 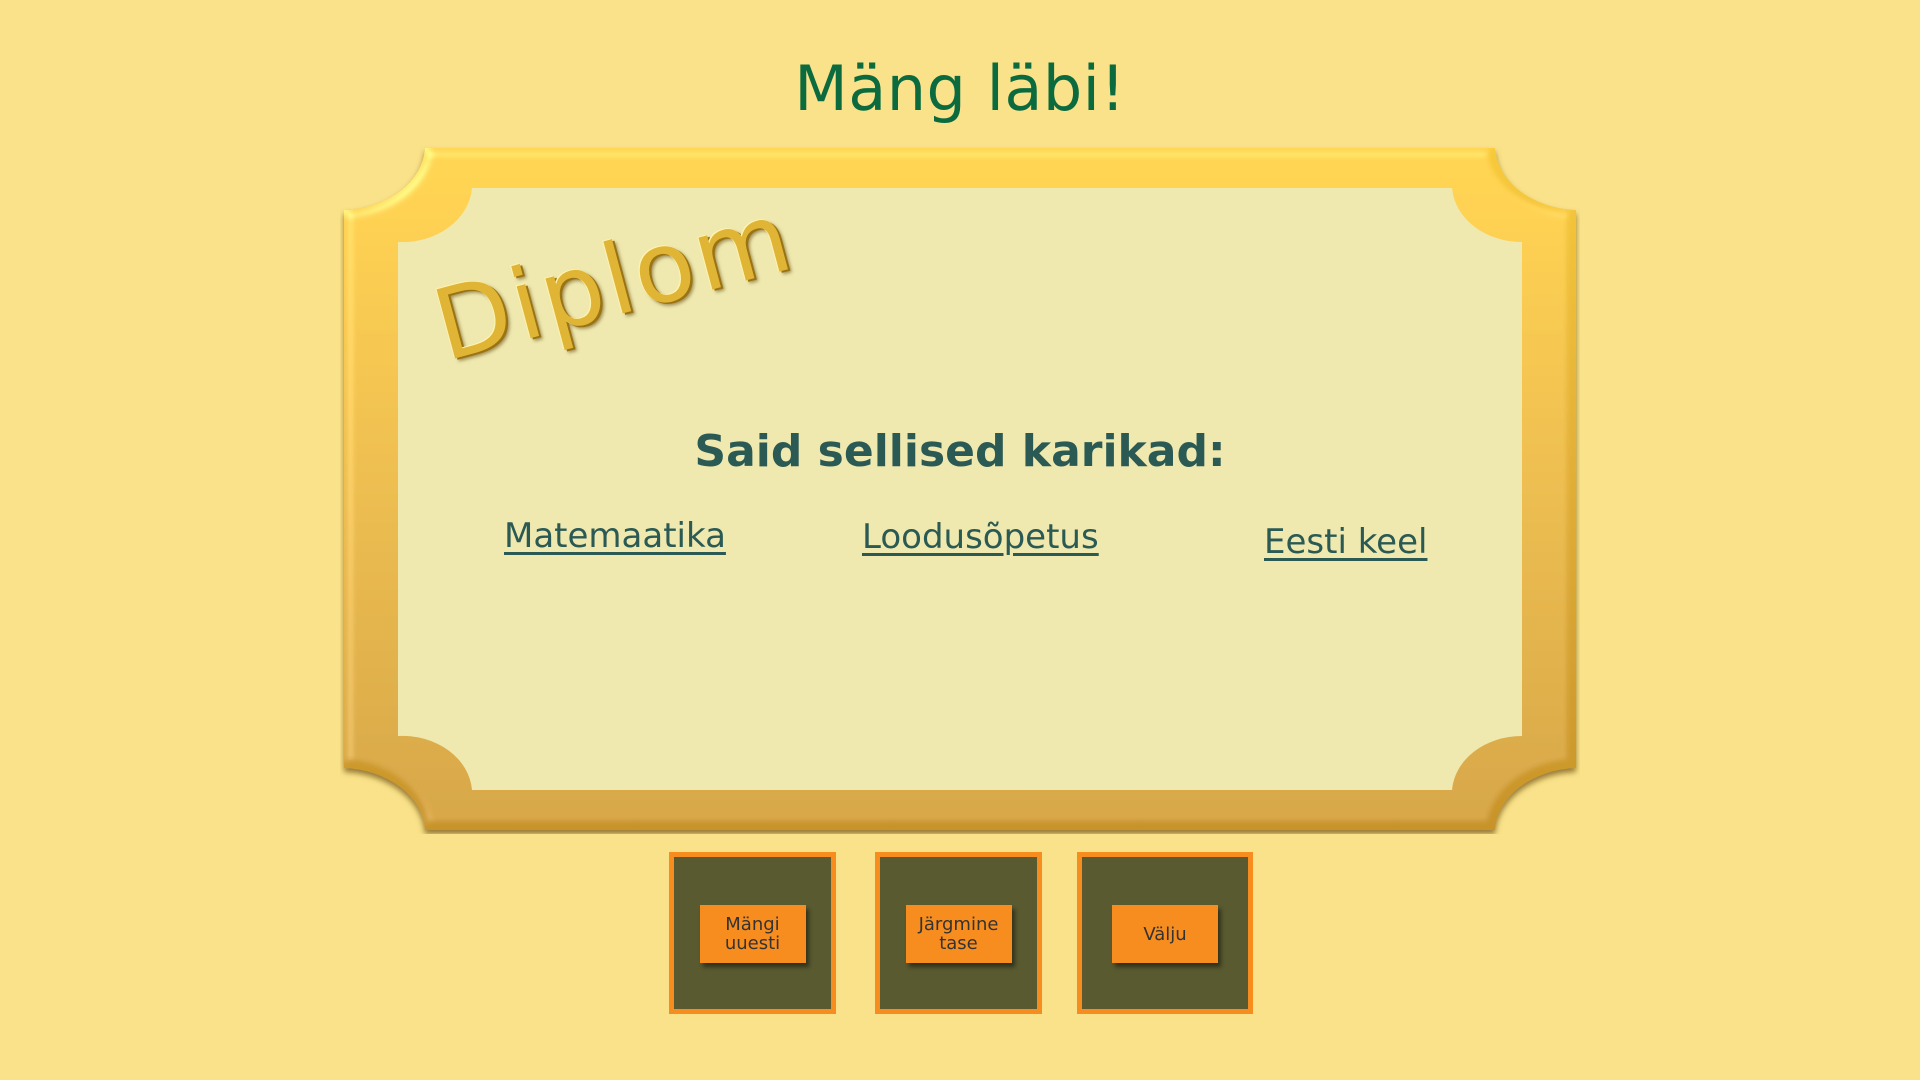 What do you see at coordinates (980, 537) in the screenshot?
I see `trophy-nature-studies: Loodusõpetus` at bounding box center [980, 537].